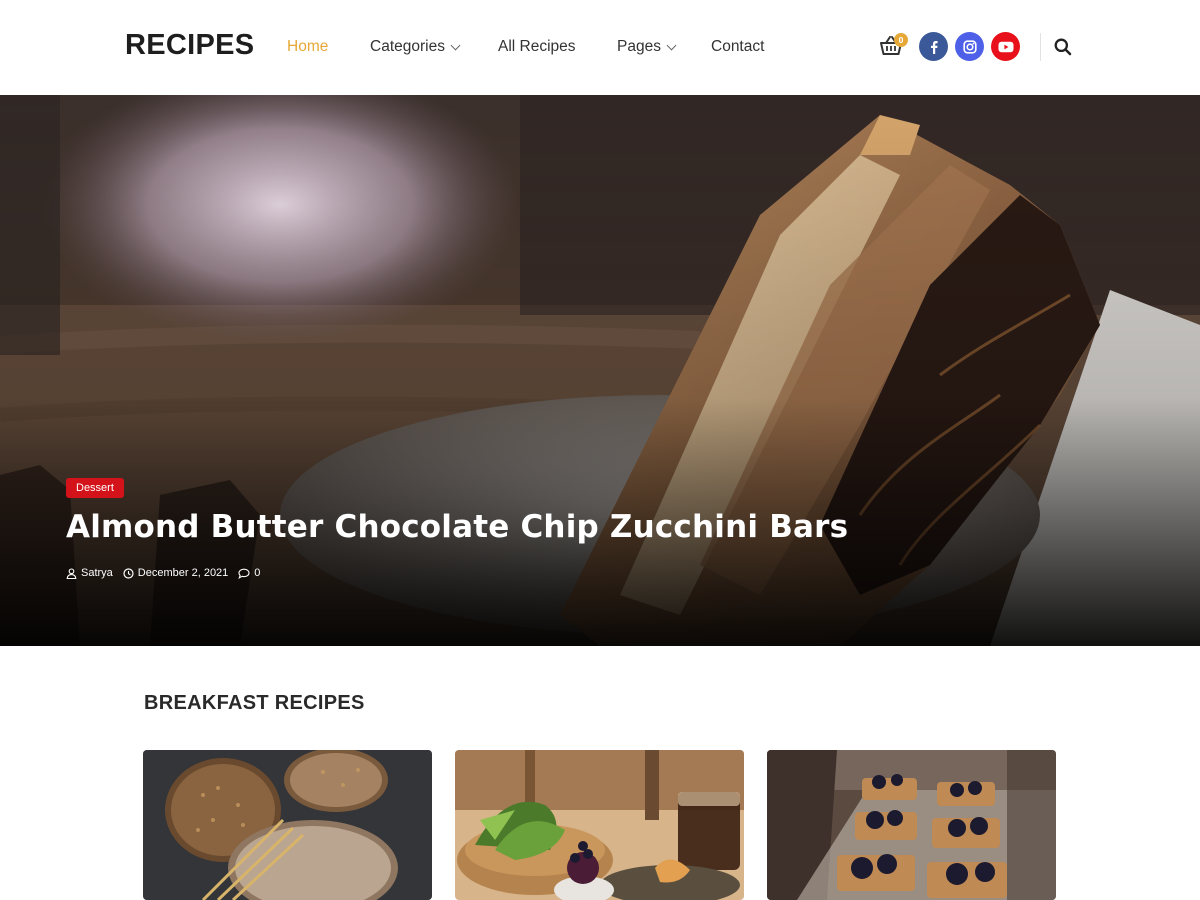 The width and height of the screenshot is (1200, 900). I want to click on facebook-button, so click(933, 46).